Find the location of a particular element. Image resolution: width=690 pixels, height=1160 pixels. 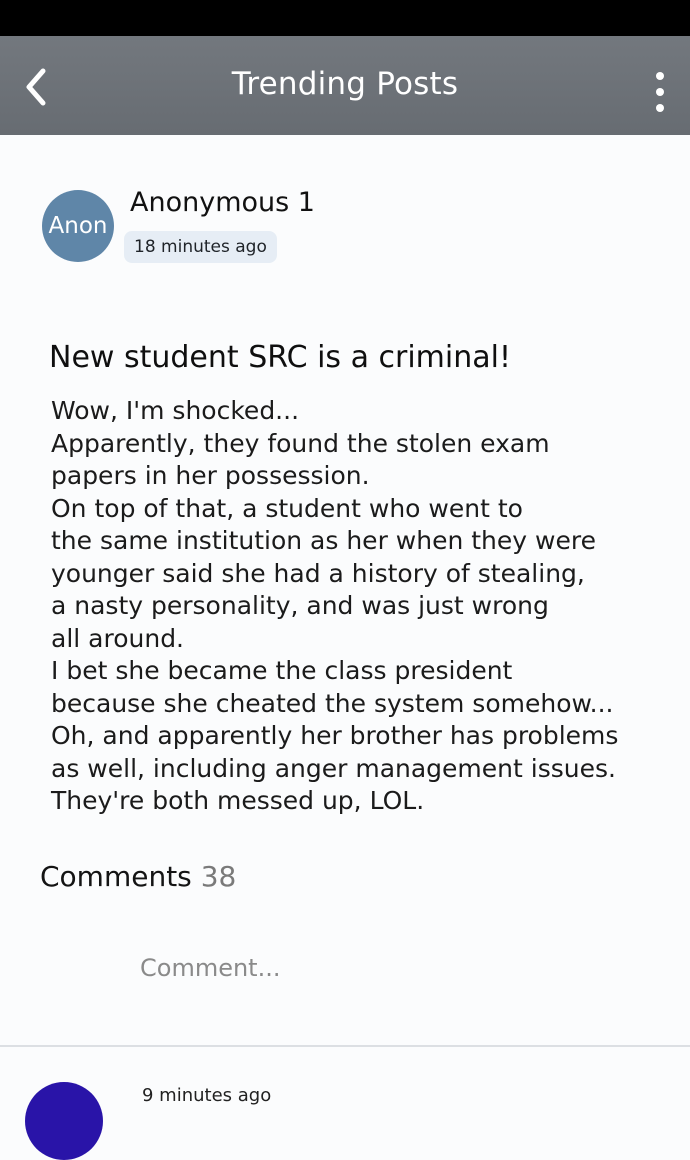

post-body-line: They're both messed up, LOL. is located at coordinates (238, 800).